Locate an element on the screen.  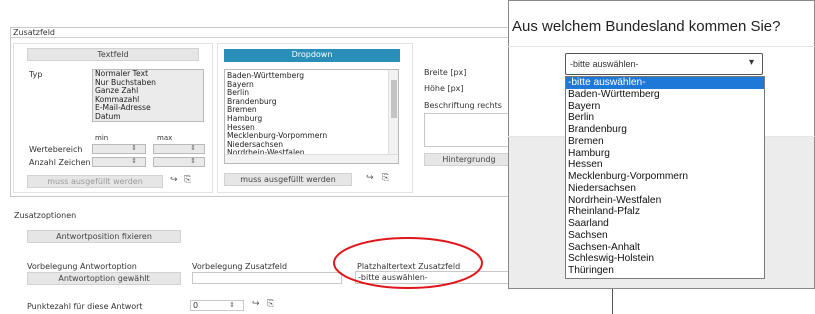
antwortoption-gewaehlt-button: Antwortoption gewählt is located at coordinates (104, 278).